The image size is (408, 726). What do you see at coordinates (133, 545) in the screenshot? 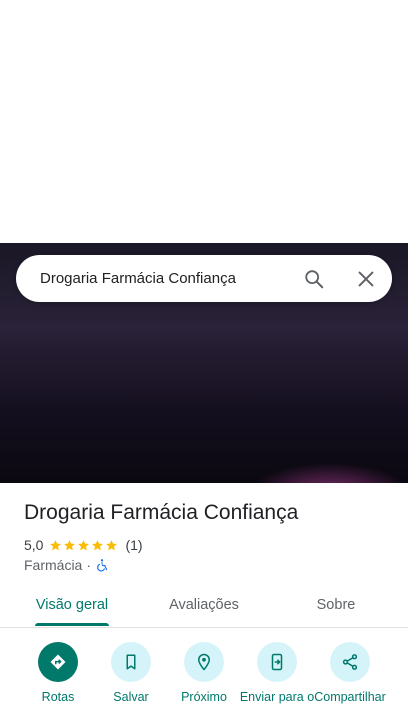
I see `review-count: (1)` at bounding box center [133, 545].